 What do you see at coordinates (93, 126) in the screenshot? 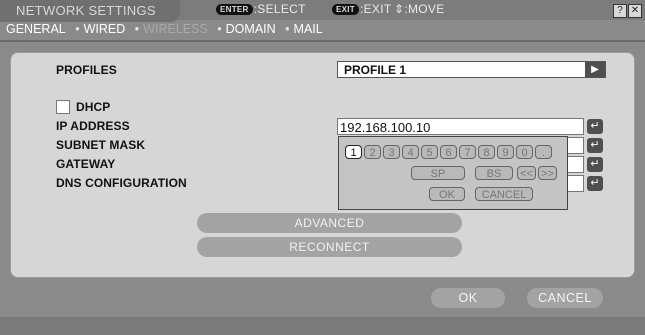
I see `ip-address-label: IP ADDRESS` at bounding box center [93, 126].